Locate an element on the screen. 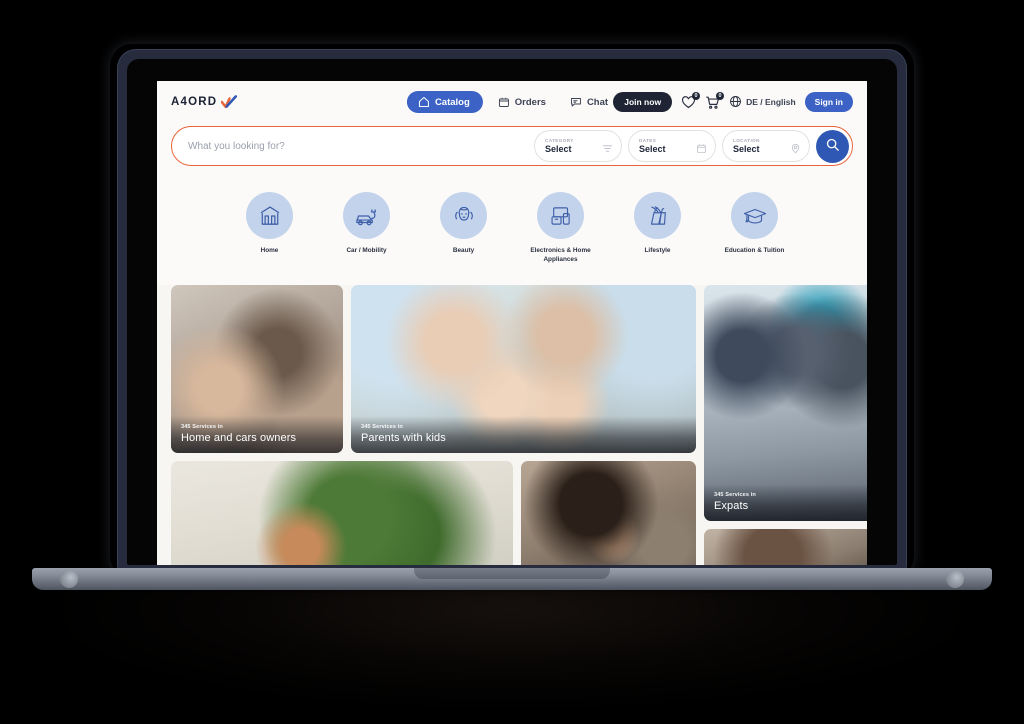 The height and width of the screenshot is (724, 1024). orders-box-icon is located at coordinates (504, 102).